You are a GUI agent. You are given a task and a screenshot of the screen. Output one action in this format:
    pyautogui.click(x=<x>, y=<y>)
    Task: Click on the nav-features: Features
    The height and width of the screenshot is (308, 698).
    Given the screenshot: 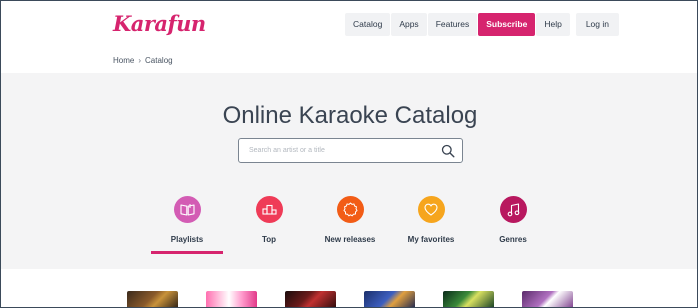 What is the action you would take?
    pyautogui.click(x=452, y=24)
    